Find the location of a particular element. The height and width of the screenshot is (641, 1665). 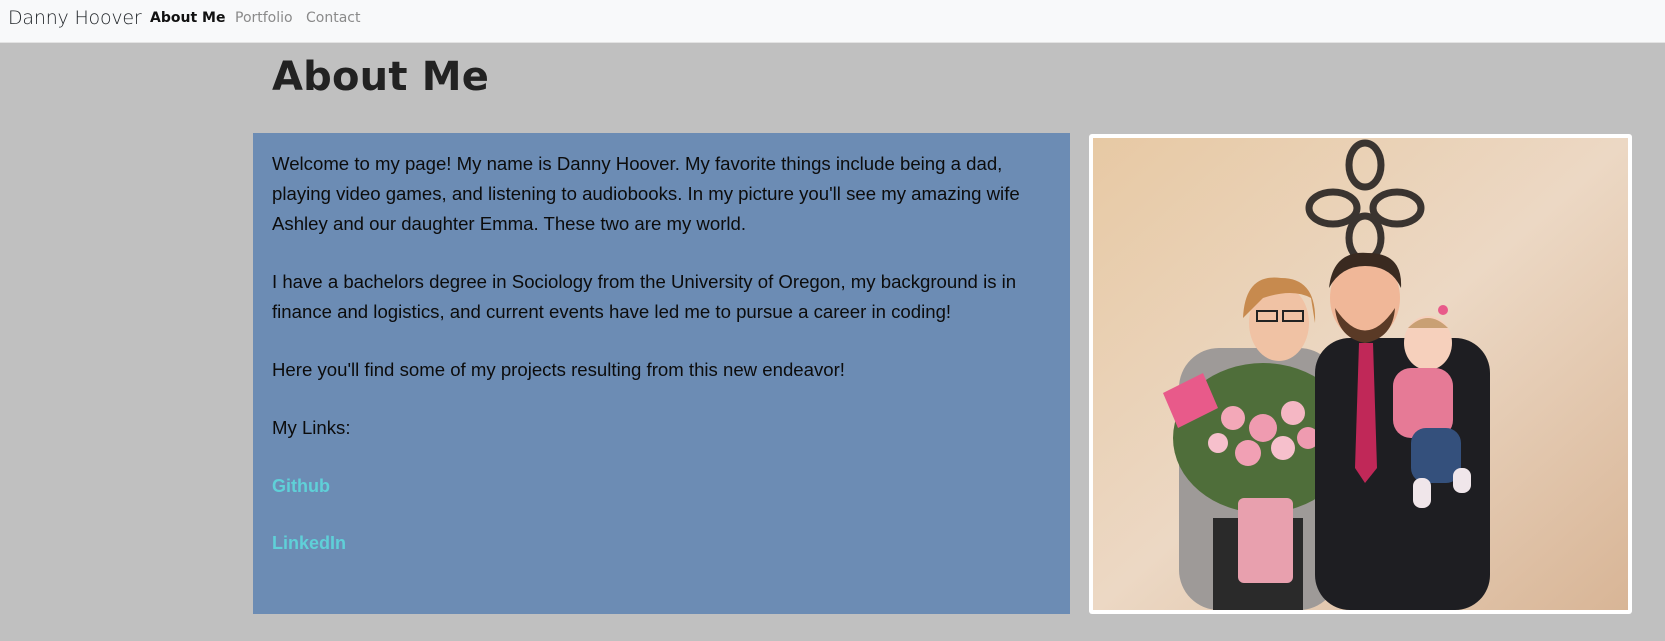

brand-link: Danny Hoover is located at coordinates (75, 18).